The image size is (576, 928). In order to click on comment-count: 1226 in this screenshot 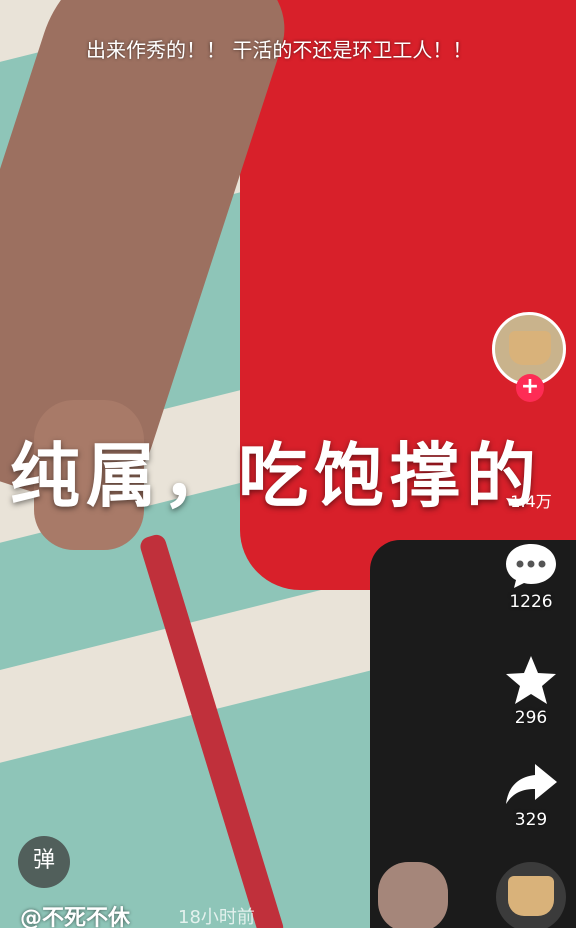, I will do `click(531, 602)`.